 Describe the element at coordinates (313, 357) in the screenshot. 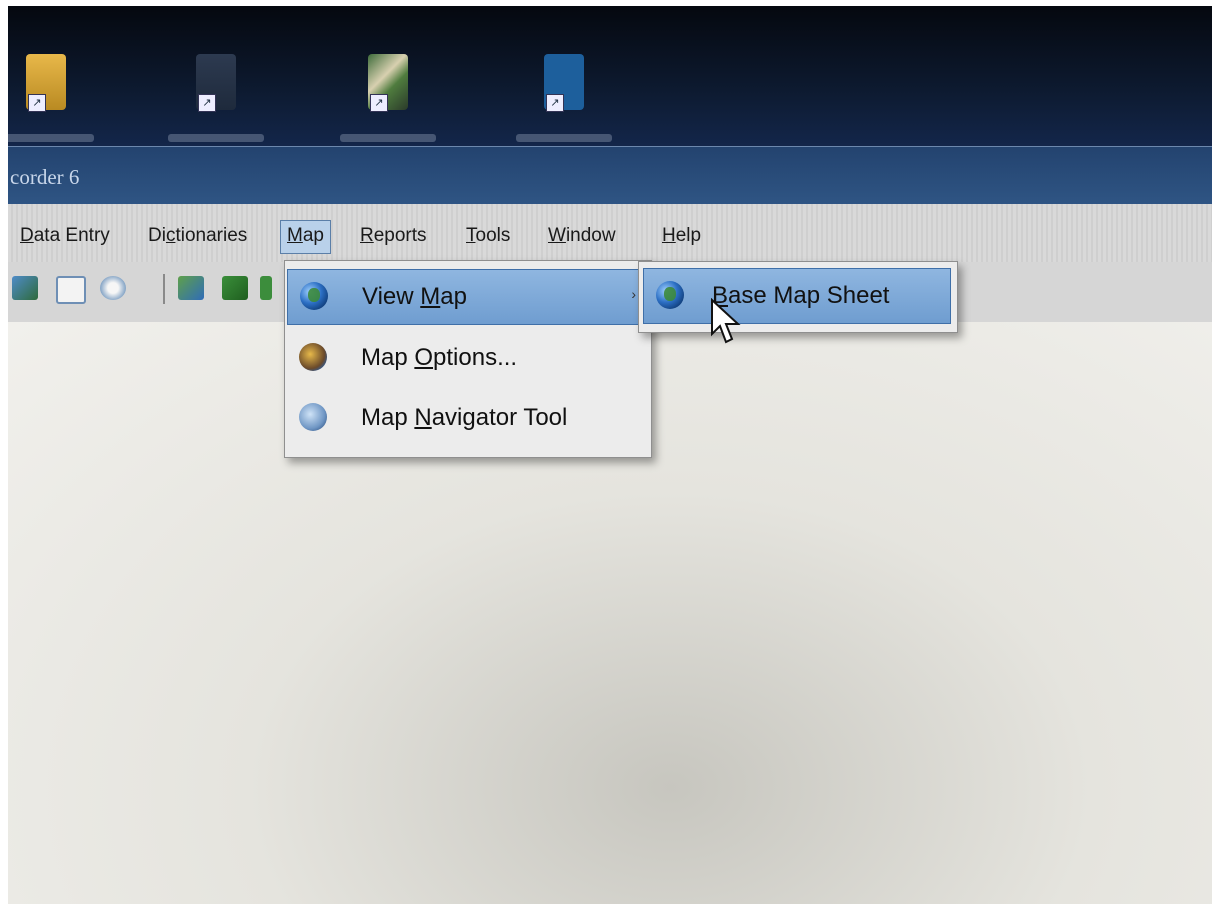

I see `map-options-icon` at that location.